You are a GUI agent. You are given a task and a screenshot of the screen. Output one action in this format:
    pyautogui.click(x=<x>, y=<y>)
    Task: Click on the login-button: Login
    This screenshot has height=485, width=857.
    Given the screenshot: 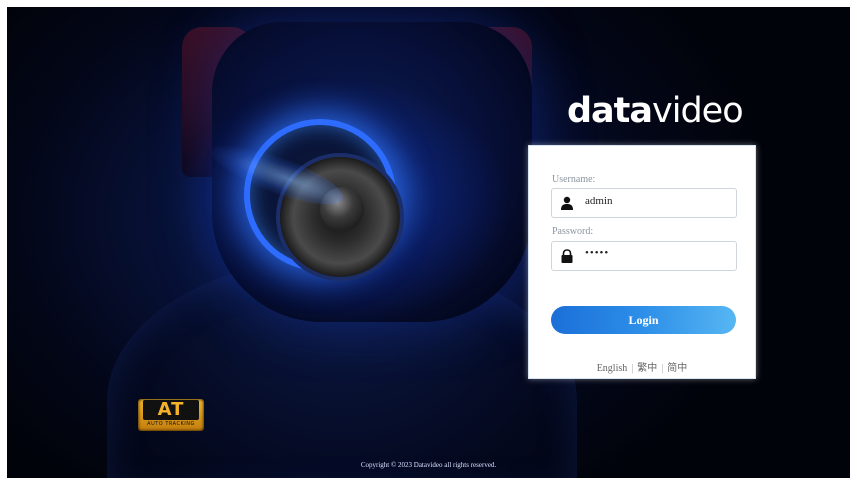 What is the action you would take?
    pyautogui.click(x=643, y=320)
    